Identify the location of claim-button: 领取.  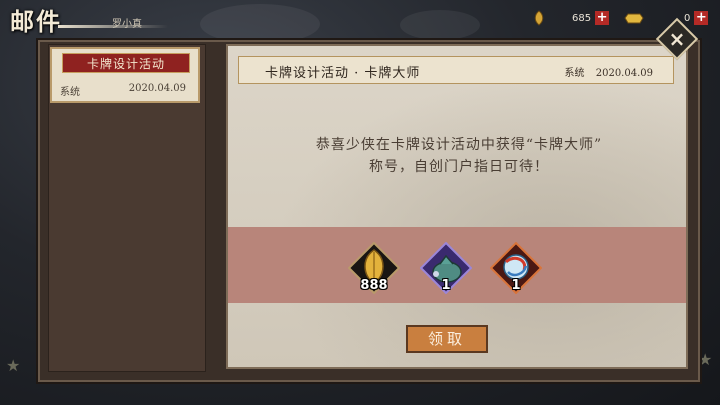
(447, 339).